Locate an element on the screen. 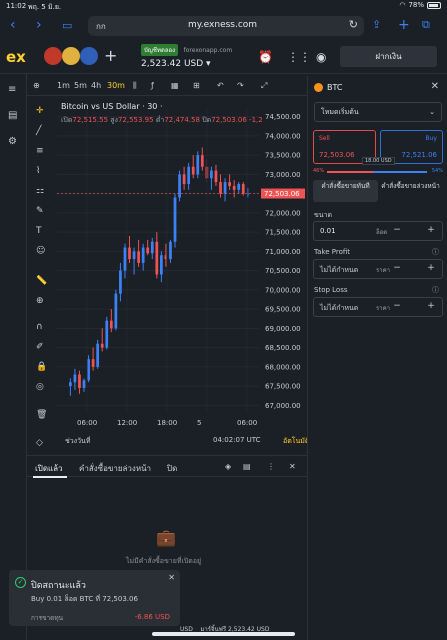  redo-icon: ↷ is located at coordinates (240, 85).